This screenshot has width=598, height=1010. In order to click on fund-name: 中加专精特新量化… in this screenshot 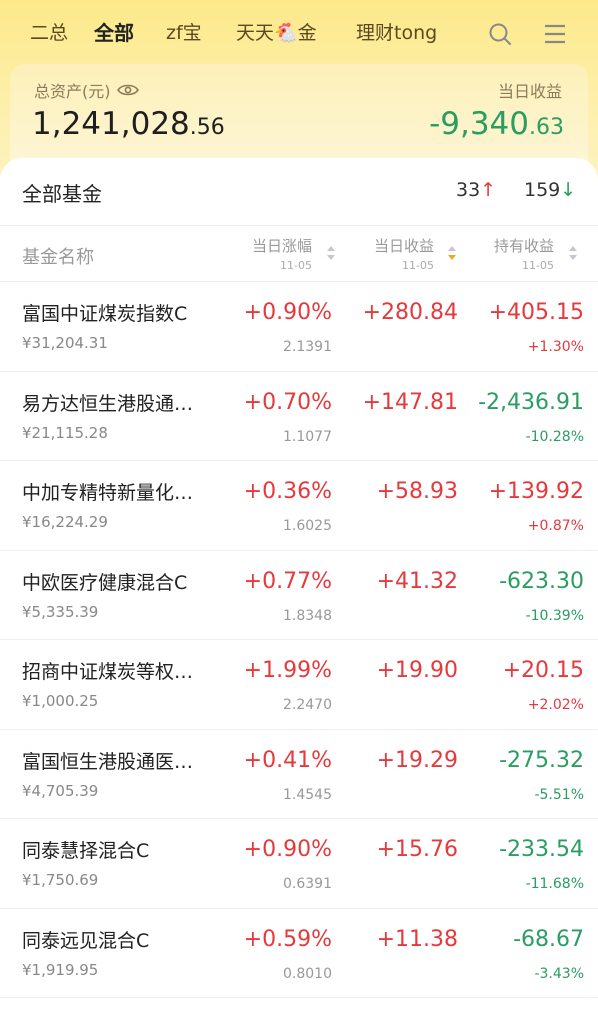, I will do `click(108, 493)`.